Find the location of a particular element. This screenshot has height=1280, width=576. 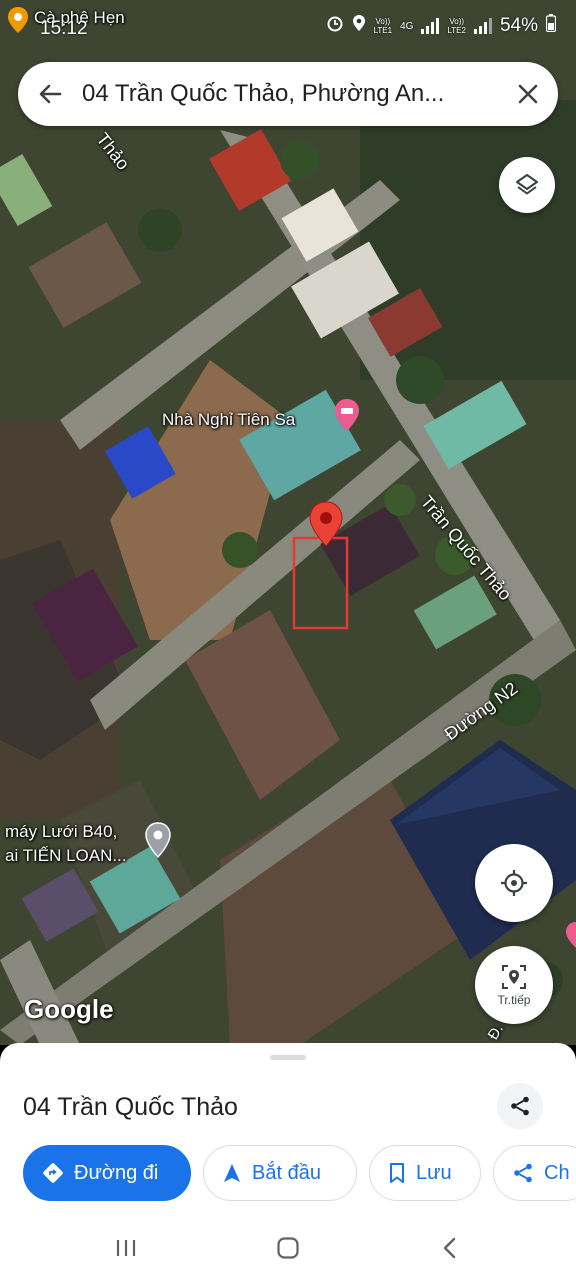

sim2-indicator: Vo)) LTE2 is located at coordinates (456, 26).